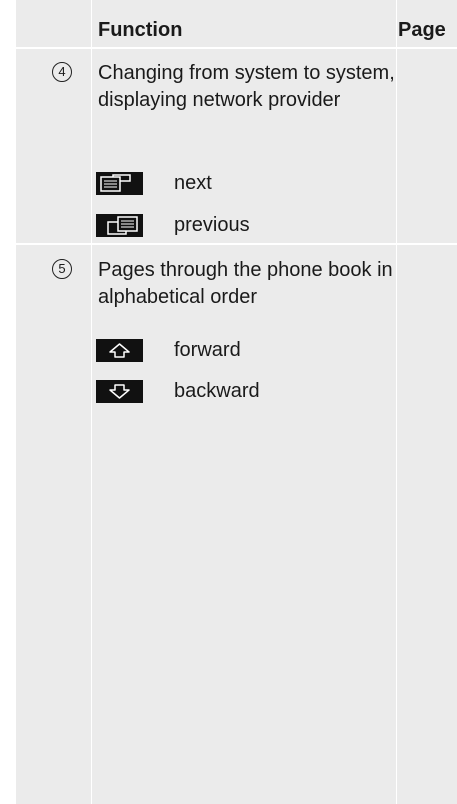  I want to click on next-screen-icon, so click(119, 183).